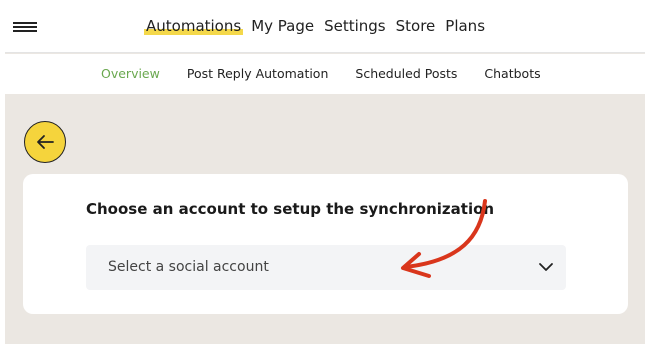  Describe the element at coordinates (546, 267) in the screenshot. I see `chevron-down-icon` at that location.